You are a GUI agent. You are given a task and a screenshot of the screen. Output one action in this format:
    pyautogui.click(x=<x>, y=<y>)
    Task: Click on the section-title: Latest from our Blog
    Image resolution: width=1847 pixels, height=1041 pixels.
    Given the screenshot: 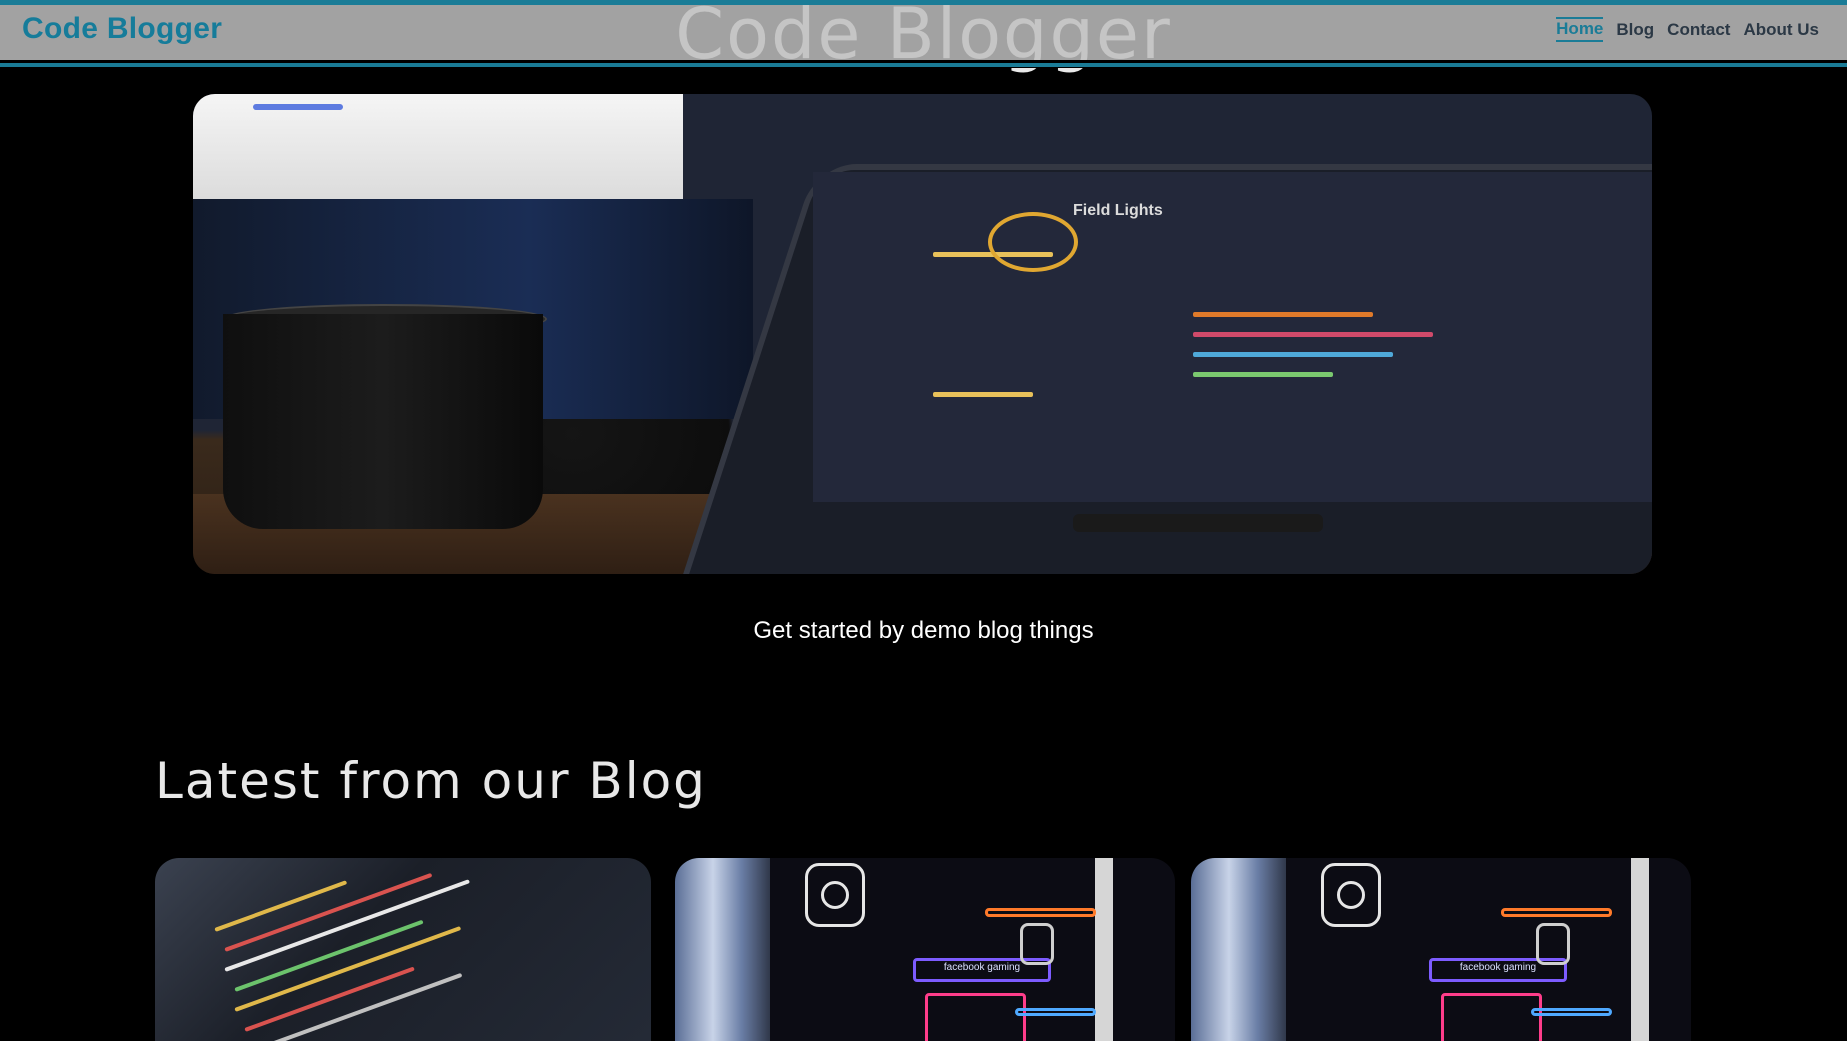 What is the action you would take?
    pyautogui.click(x=431, y=780)
    